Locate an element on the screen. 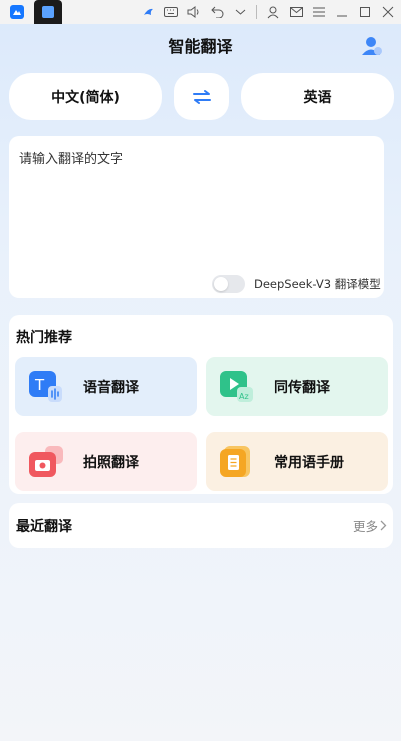 Image resolution: width=401 pixels, height=741 pixels. simultaneous-translate-icon: Az is located at coordinates (237, 387).